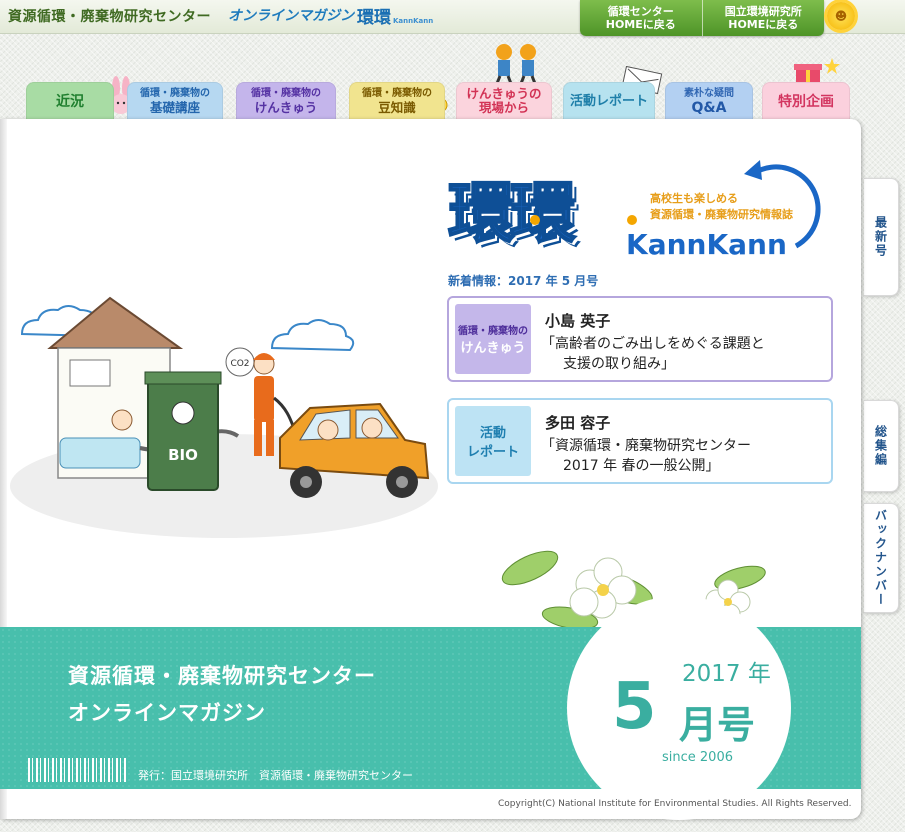  I want to click on badge-sub: 活動, so click(492, 433).